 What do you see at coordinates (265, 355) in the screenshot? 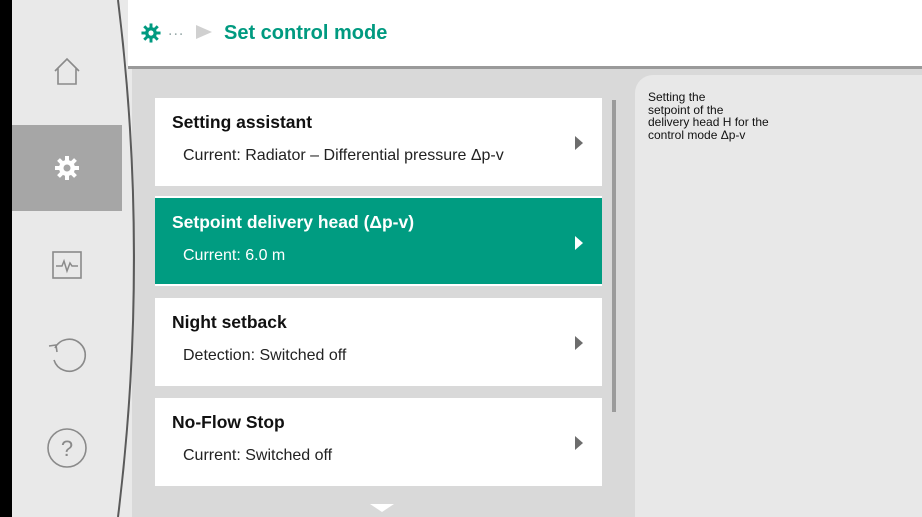
I see `menu-item-subtitle: Detection: Switched off` at bounding box center [265, 355].